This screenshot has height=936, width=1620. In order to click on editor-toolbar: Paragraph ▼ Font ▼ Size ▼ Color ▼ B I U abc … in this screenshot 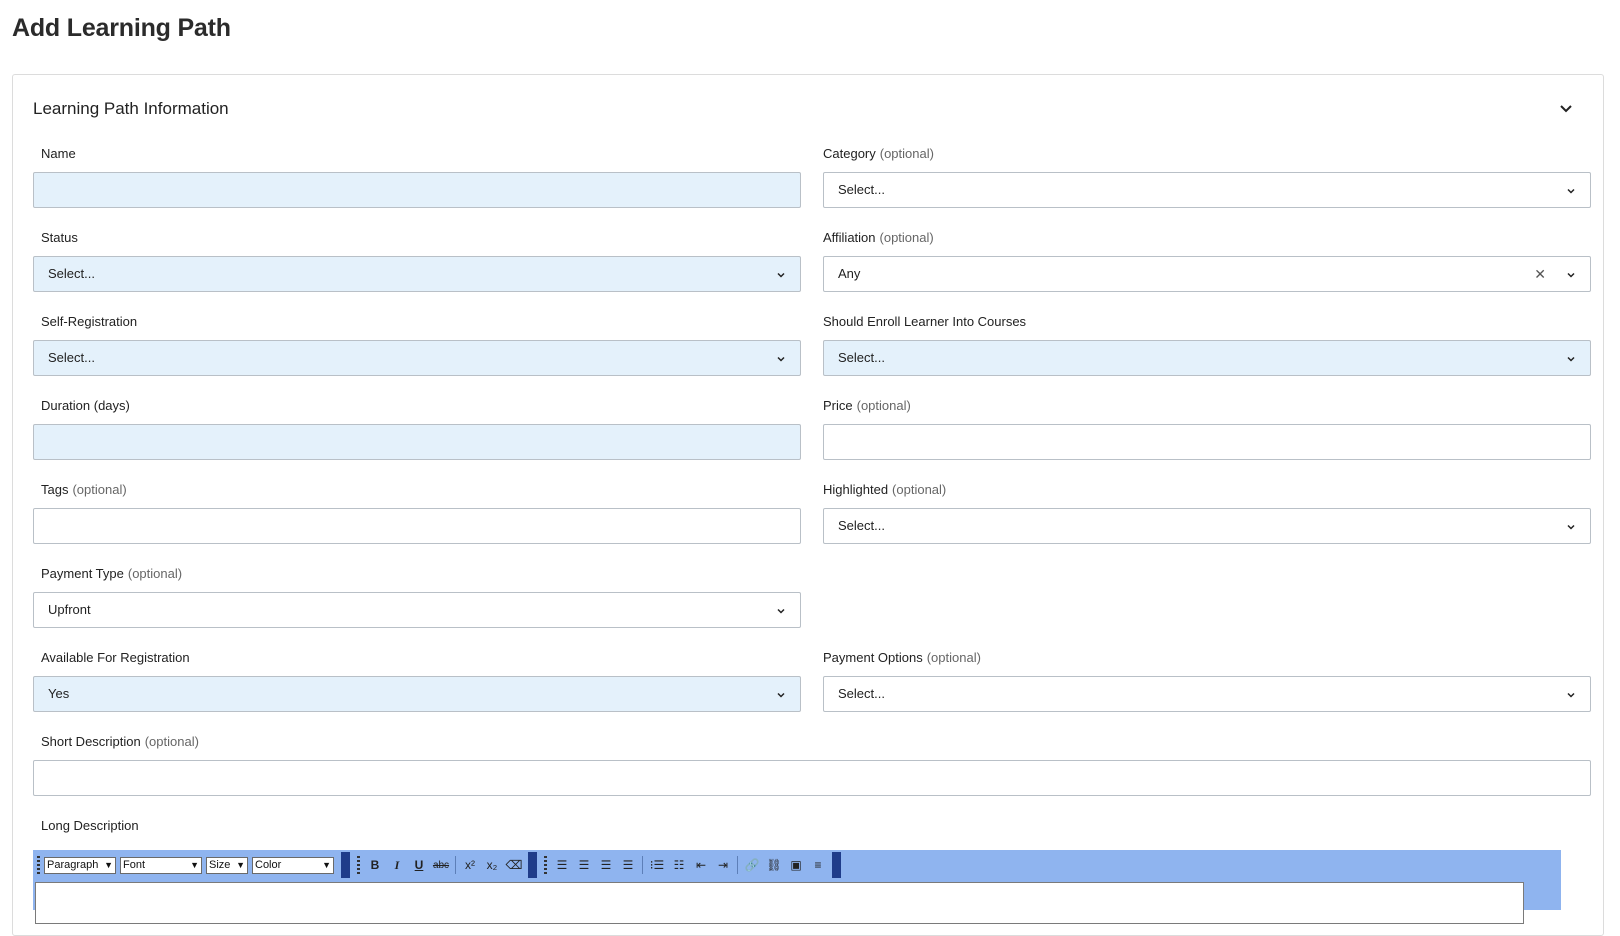, I will do `click(438, 865)`.